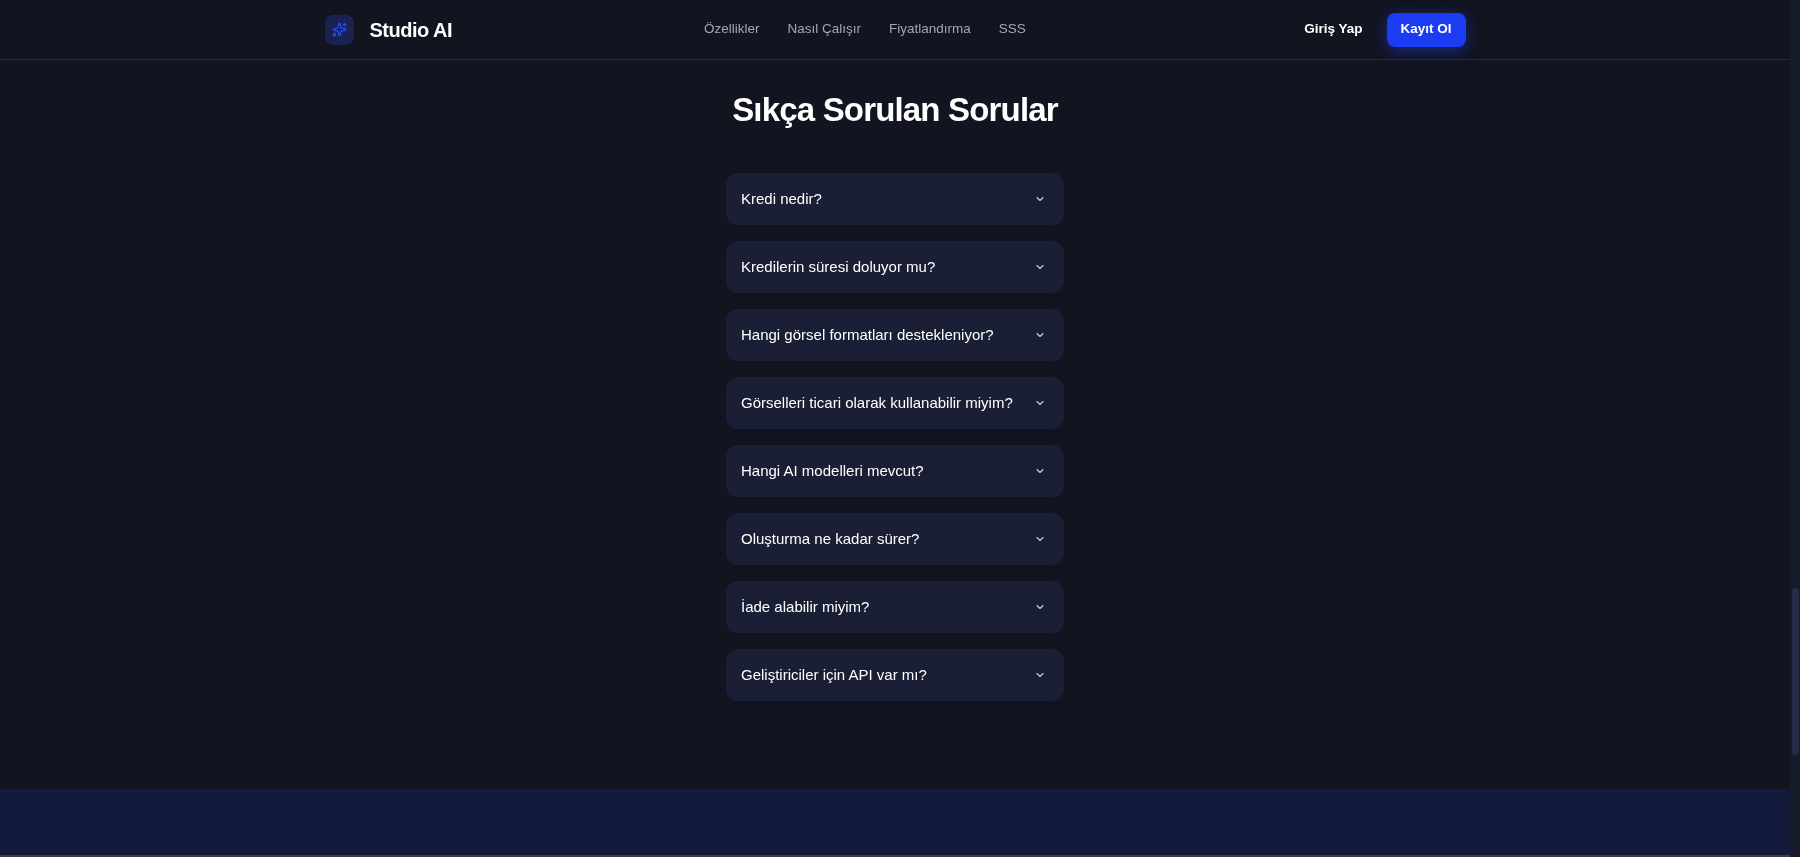 Image resolution: width=1800 pixels, height=857 pixels. I want to click on sparkles-icon, so click(339, 29).